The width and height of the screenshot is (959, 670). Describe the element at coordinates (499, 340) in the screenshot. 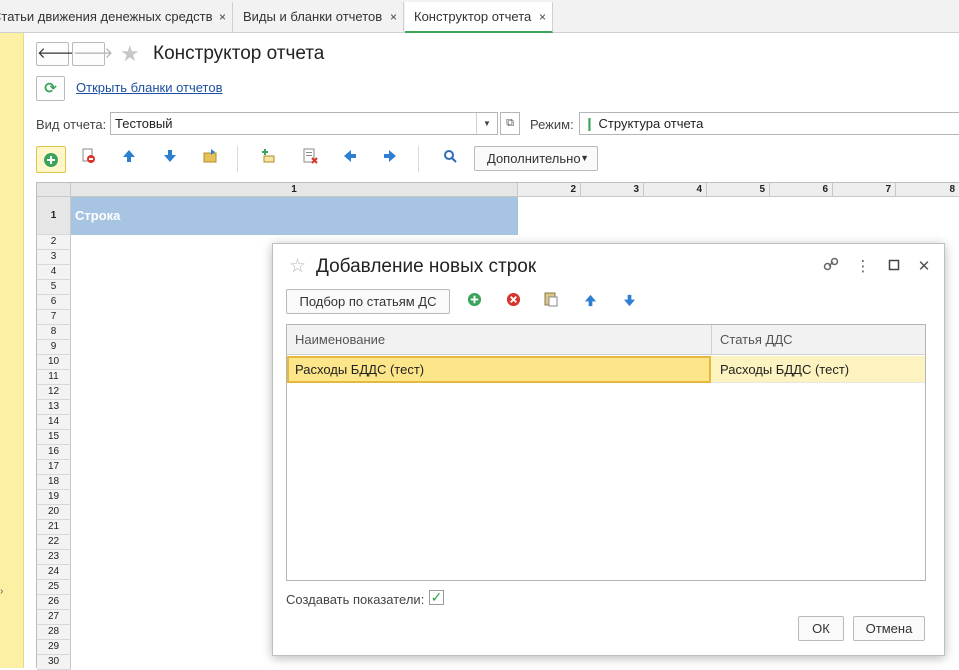

I see `column-header-name: Наименование` at that location.